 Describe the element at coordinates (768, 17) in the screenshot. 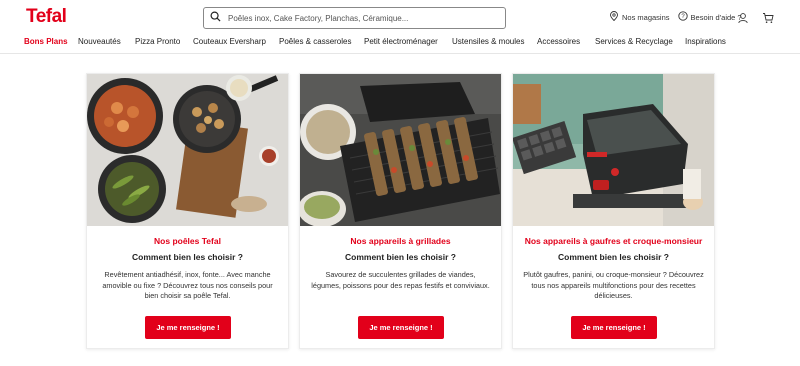

I see `cart-icon` at that location.